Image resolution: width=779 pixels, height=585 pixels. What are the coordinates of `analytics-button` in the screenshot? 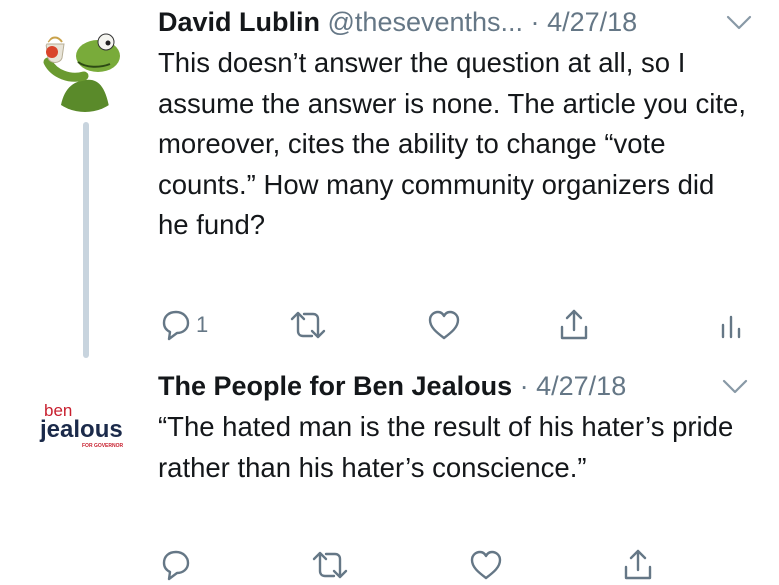 It's located at (732, 325).